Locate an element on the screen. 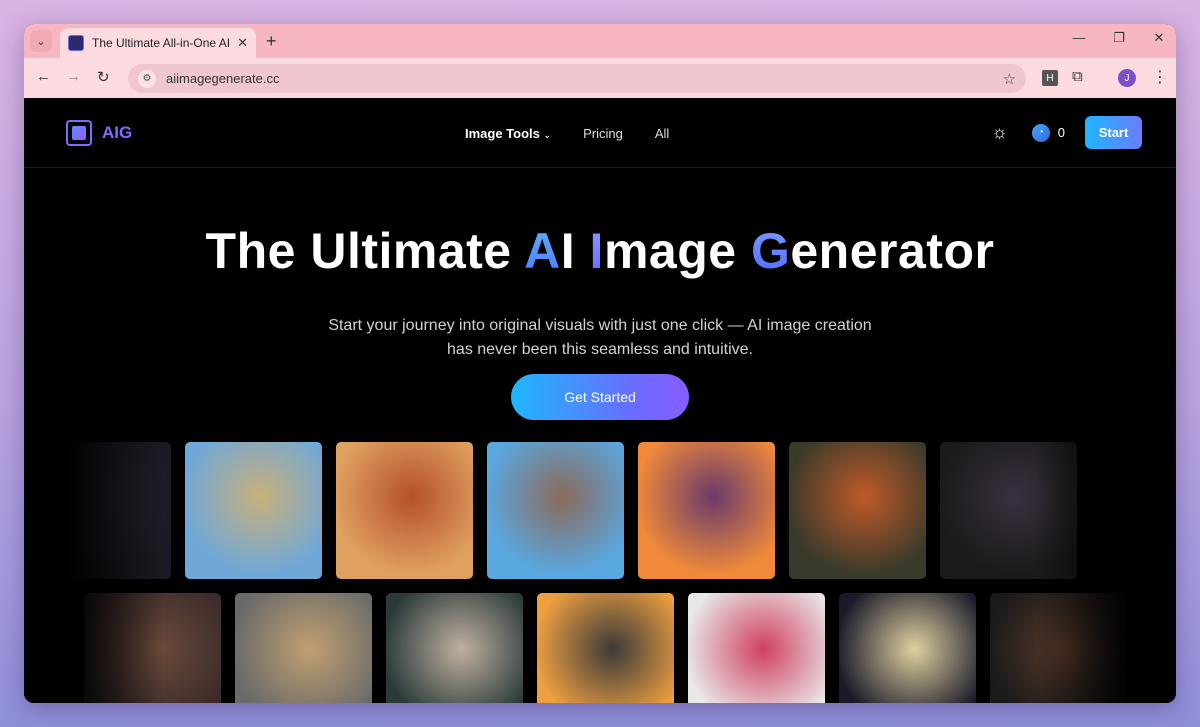 Image resolution: width=1200 pixels, height=727 pixels. gallery-image-pug is located at coordinates (152, 648).